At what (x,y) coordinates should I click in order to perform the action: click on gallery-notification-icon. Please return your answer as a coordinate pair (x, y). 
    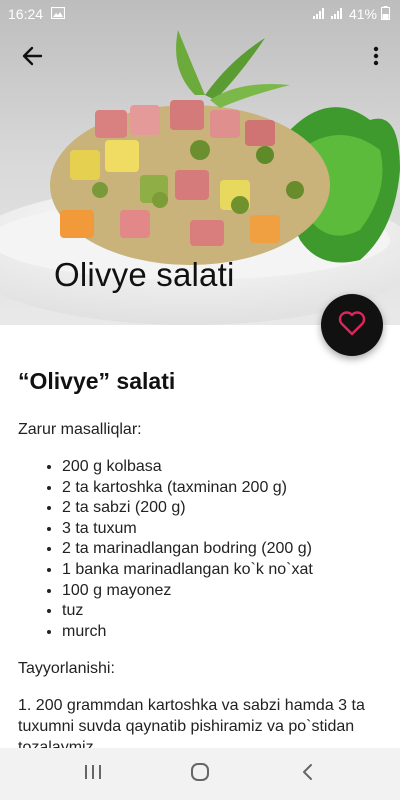
    Looking at the image, I should click on (58, 14).